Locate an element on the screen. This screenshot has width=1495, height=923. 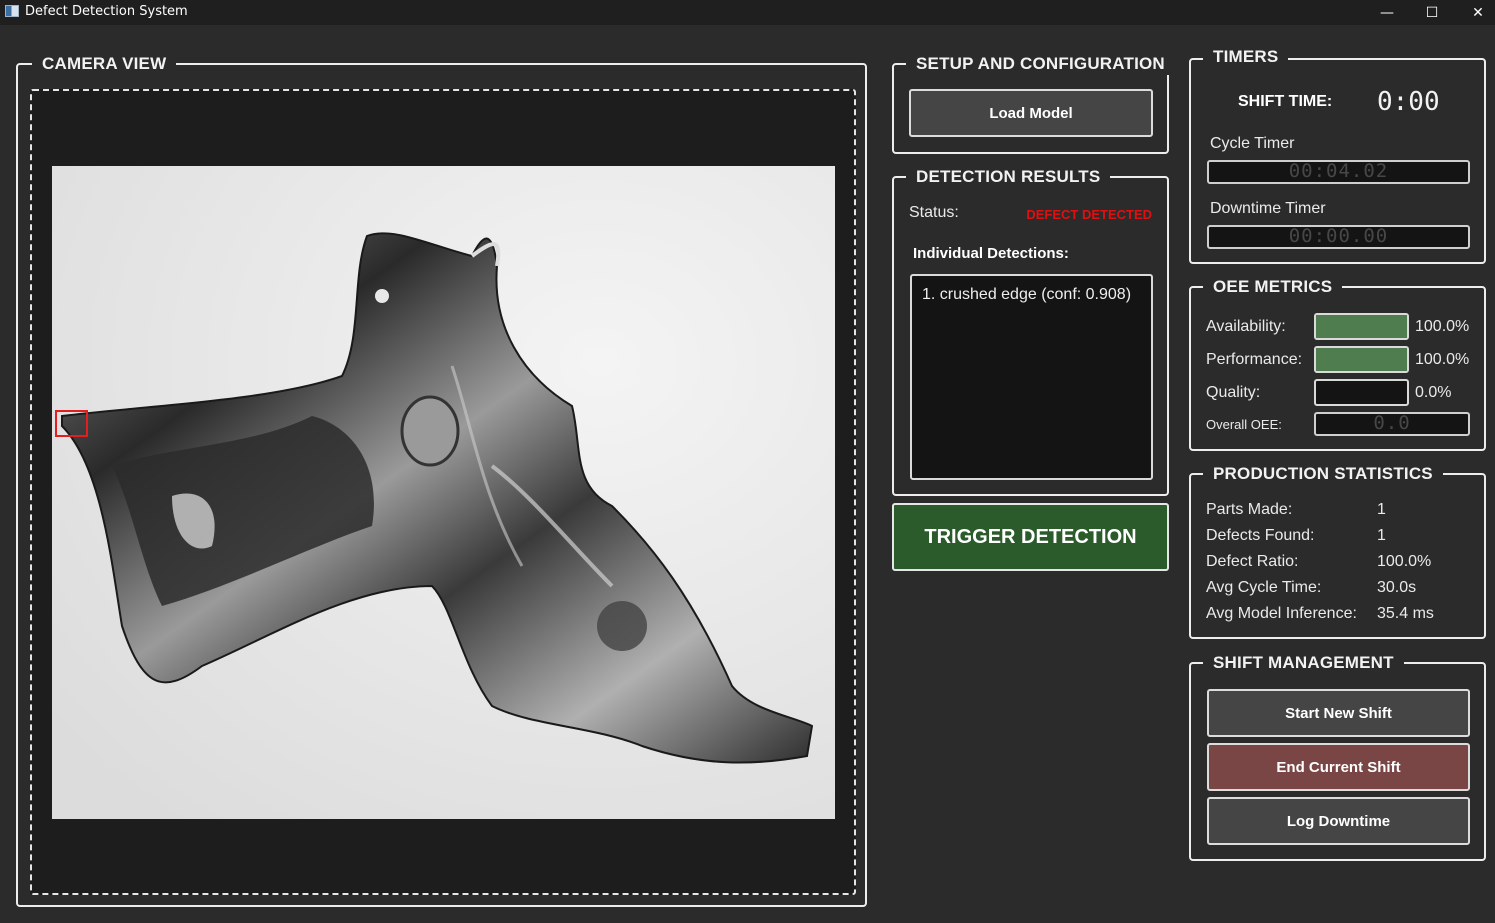
trigger-detection-button: TRIGGER DETECTION is located at coordinates (1030, 537).